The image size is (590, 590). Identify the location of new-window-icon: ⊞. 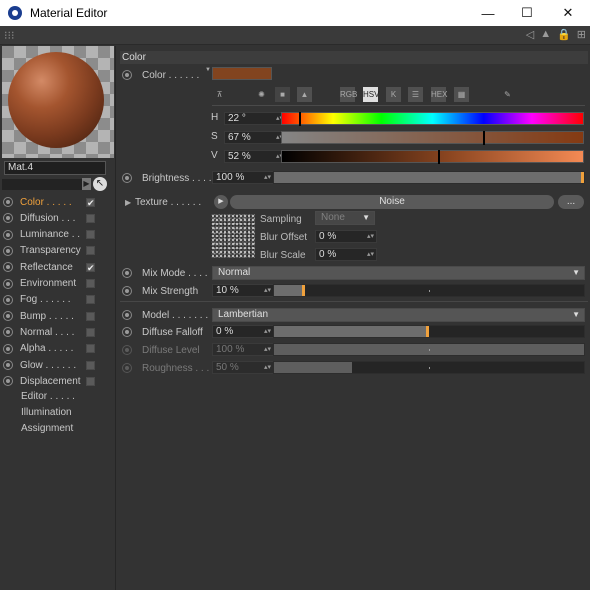
(581, 34).